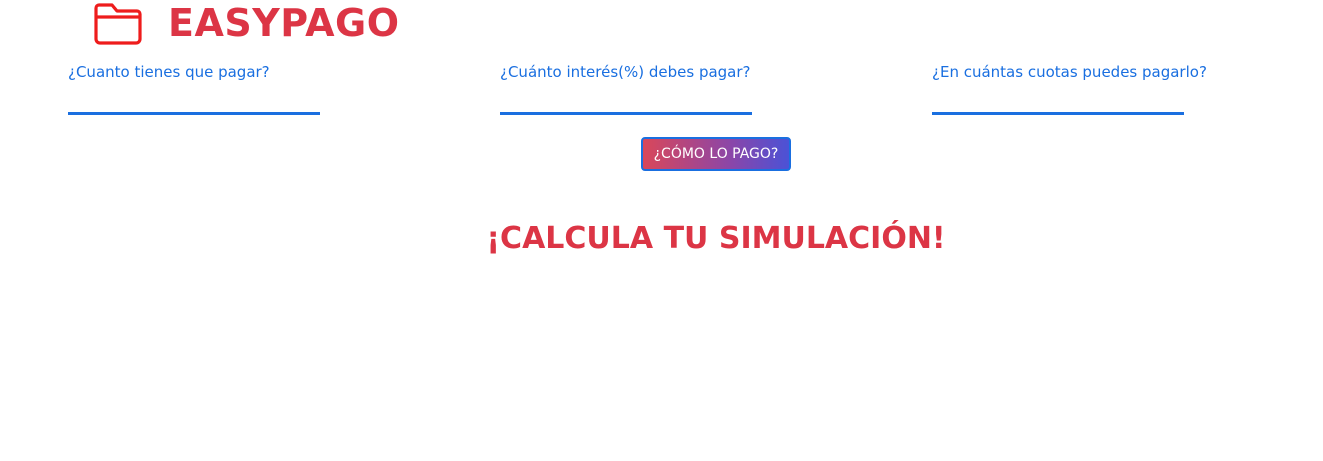 Image resolution: width=1323 pixels, height=461 pixels. Describe the element at coordinates (1069, 88) in the screenshot. I see `installments-field-group: ¿En cuántas cuotas puedes pagarlo?` at that location.